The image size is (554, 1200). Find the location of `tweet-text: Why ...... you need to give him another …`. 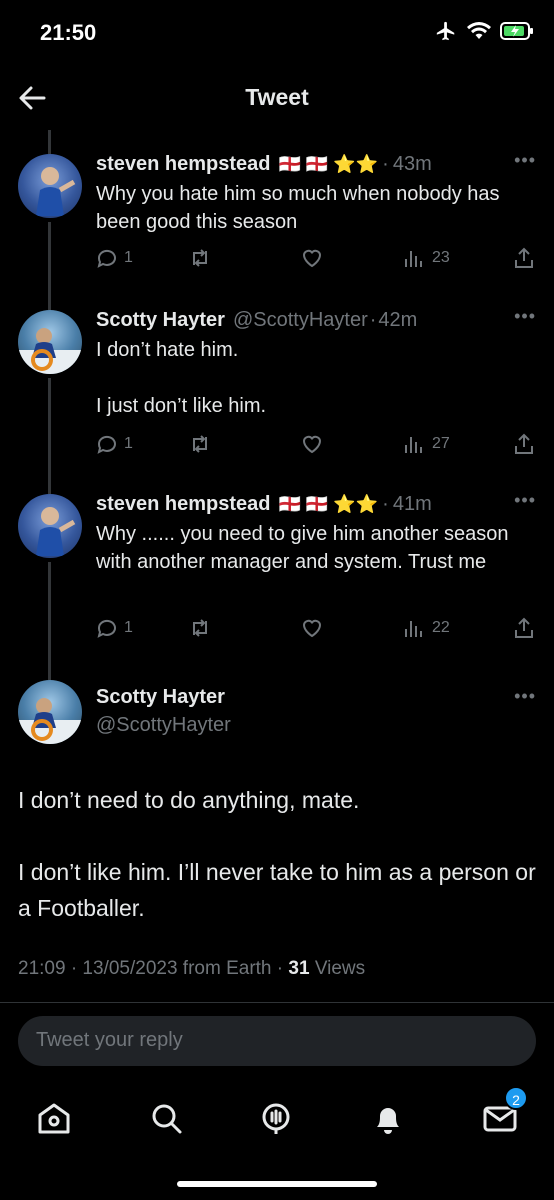

tweet-text: Why ...... you need to give him another … is located at coordinates (302, 548).